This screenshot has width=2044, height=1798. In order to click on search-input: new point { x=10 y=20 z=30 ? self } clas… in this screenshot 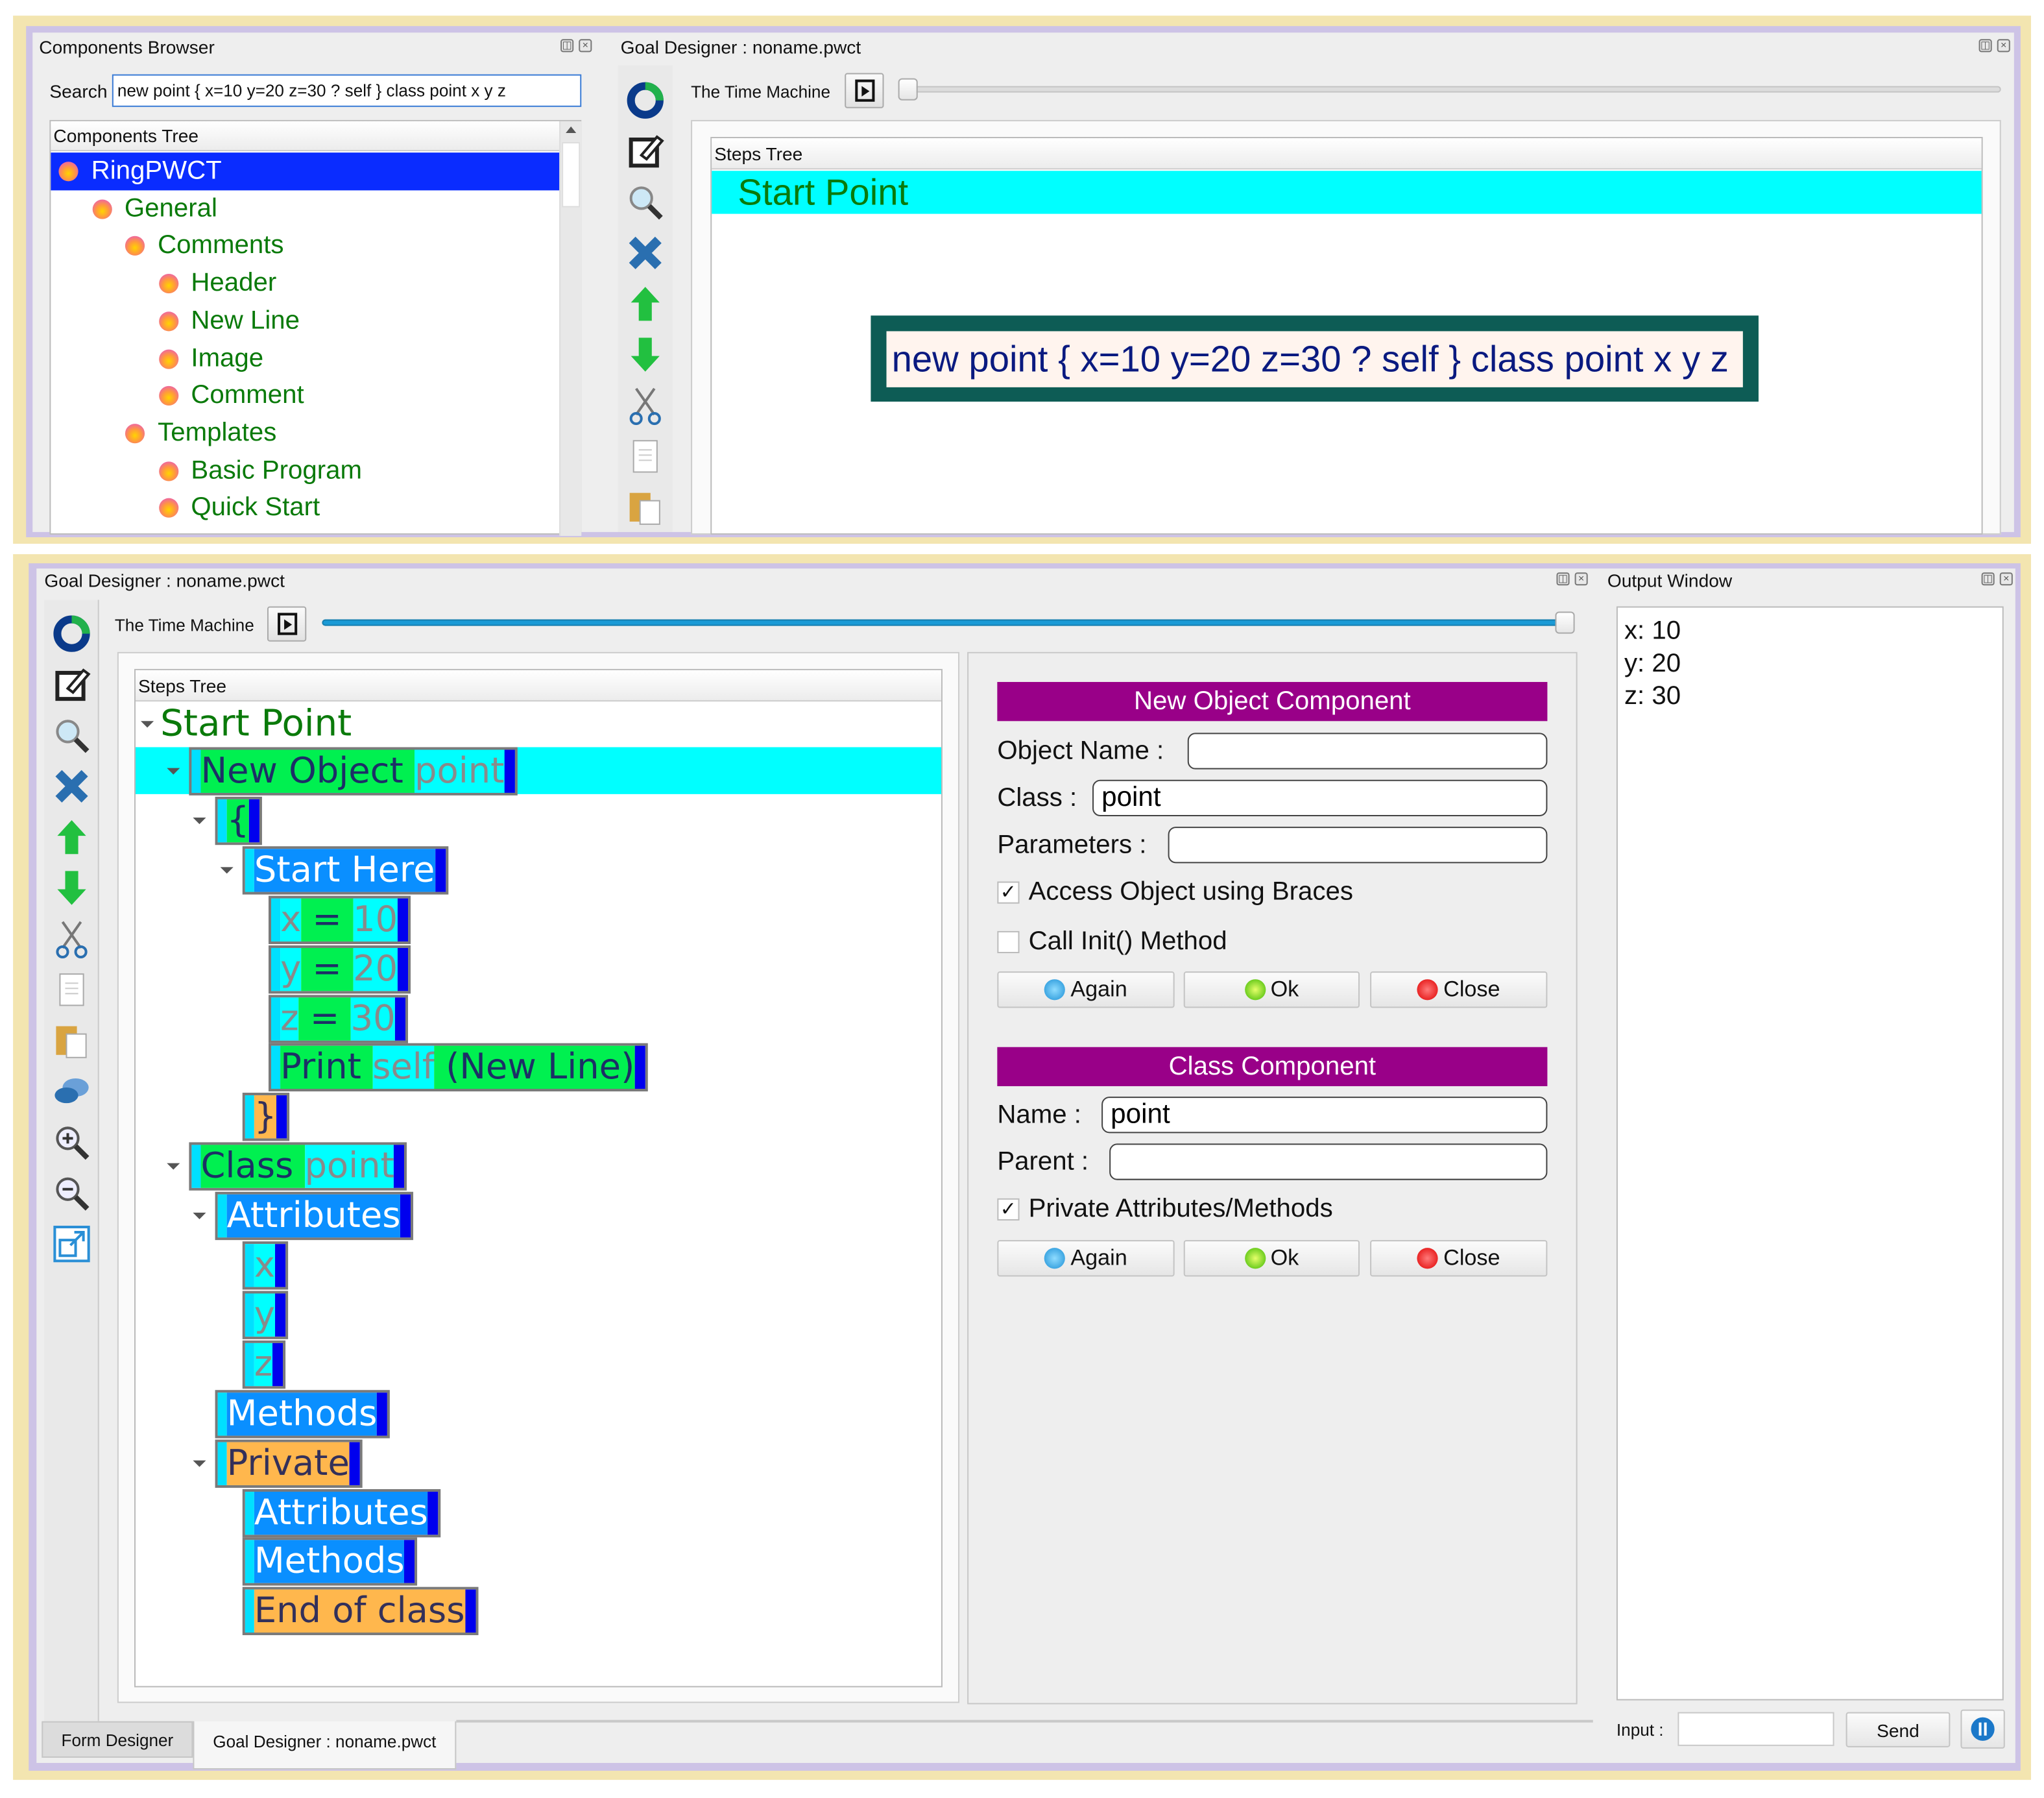, I will do `click(347, 90)`.